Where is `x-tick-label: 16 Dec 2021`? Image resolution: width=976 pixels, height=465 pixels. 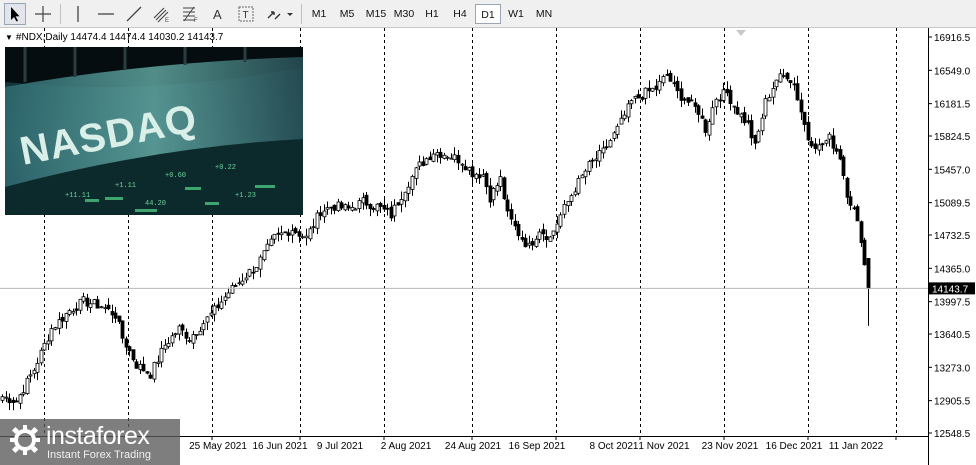 x-tick-label: 16 Dec 2021 is located at coordinates (794, 446).